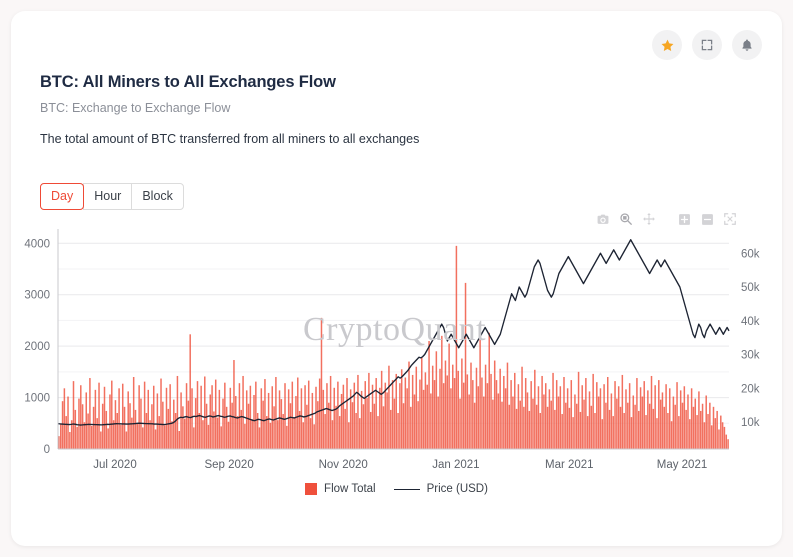 The width and height of the screenshot is (793, 557). What do you see at coordinates (682, 465) in the screenshot?
I see `x-axis-tick-label: May 2021` at bounding box center [682, 465].